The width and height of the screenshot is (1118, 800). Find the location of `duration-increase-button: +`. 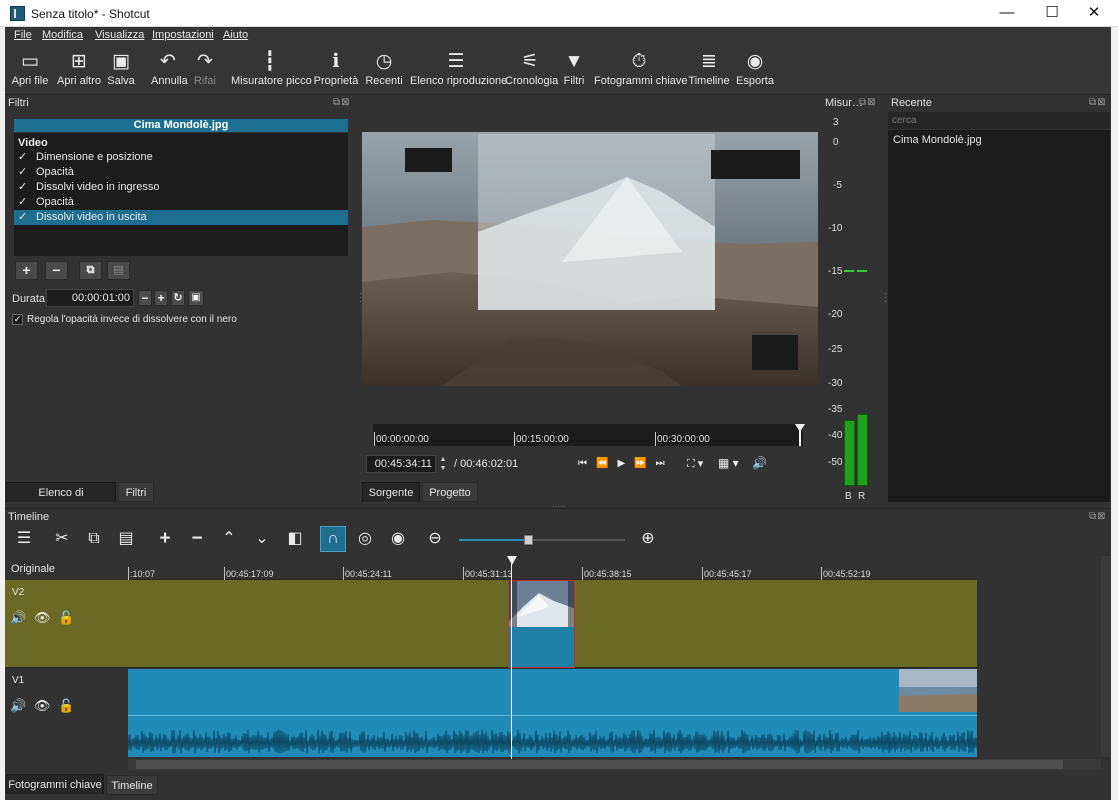

duration-increase-button: + is located at coordinates (161, 298).